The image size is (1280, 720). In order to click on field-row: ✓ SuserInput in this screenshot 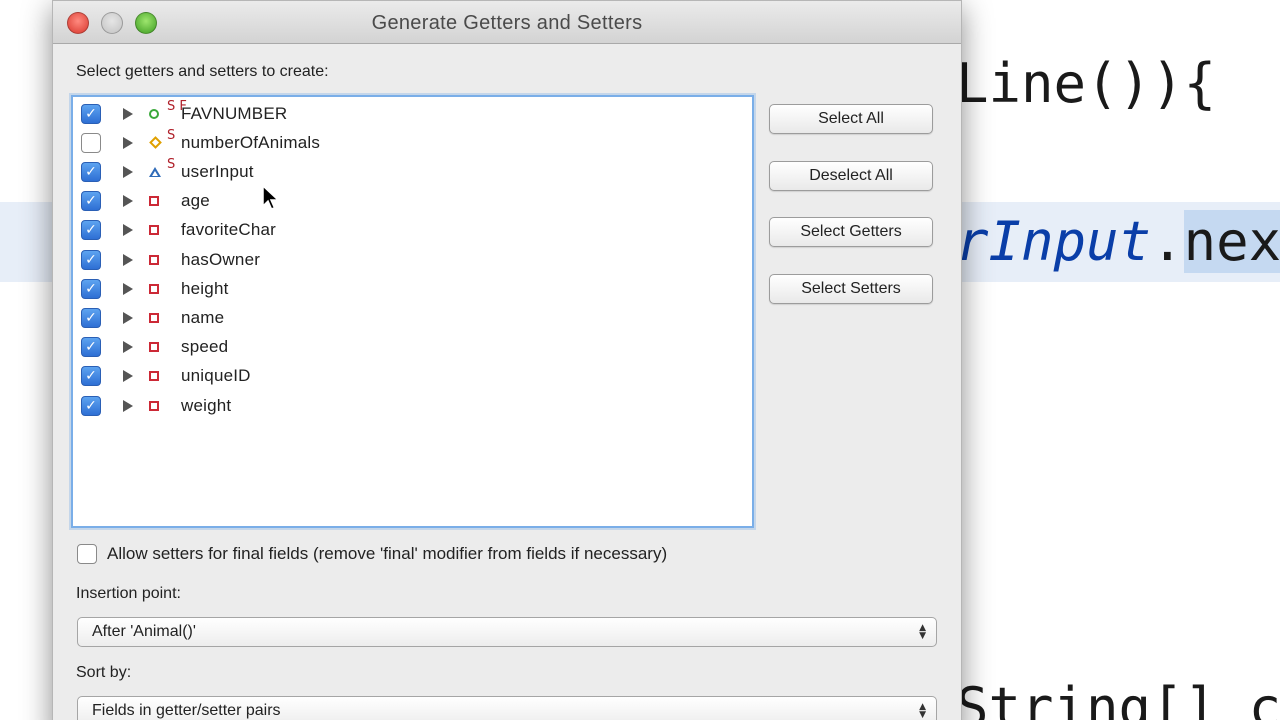, I will do `click(412, 171)`.